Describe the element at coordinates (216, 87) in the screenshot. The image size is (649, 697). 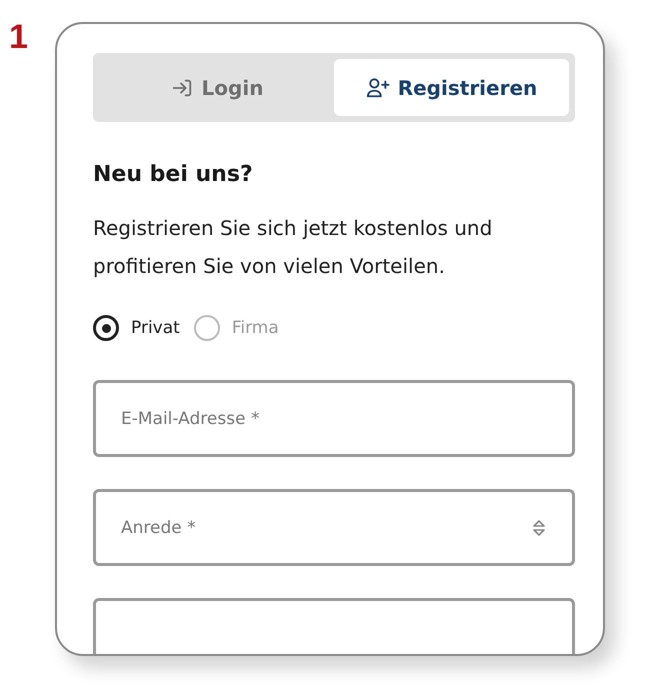
I see `tab: Login` at that location.